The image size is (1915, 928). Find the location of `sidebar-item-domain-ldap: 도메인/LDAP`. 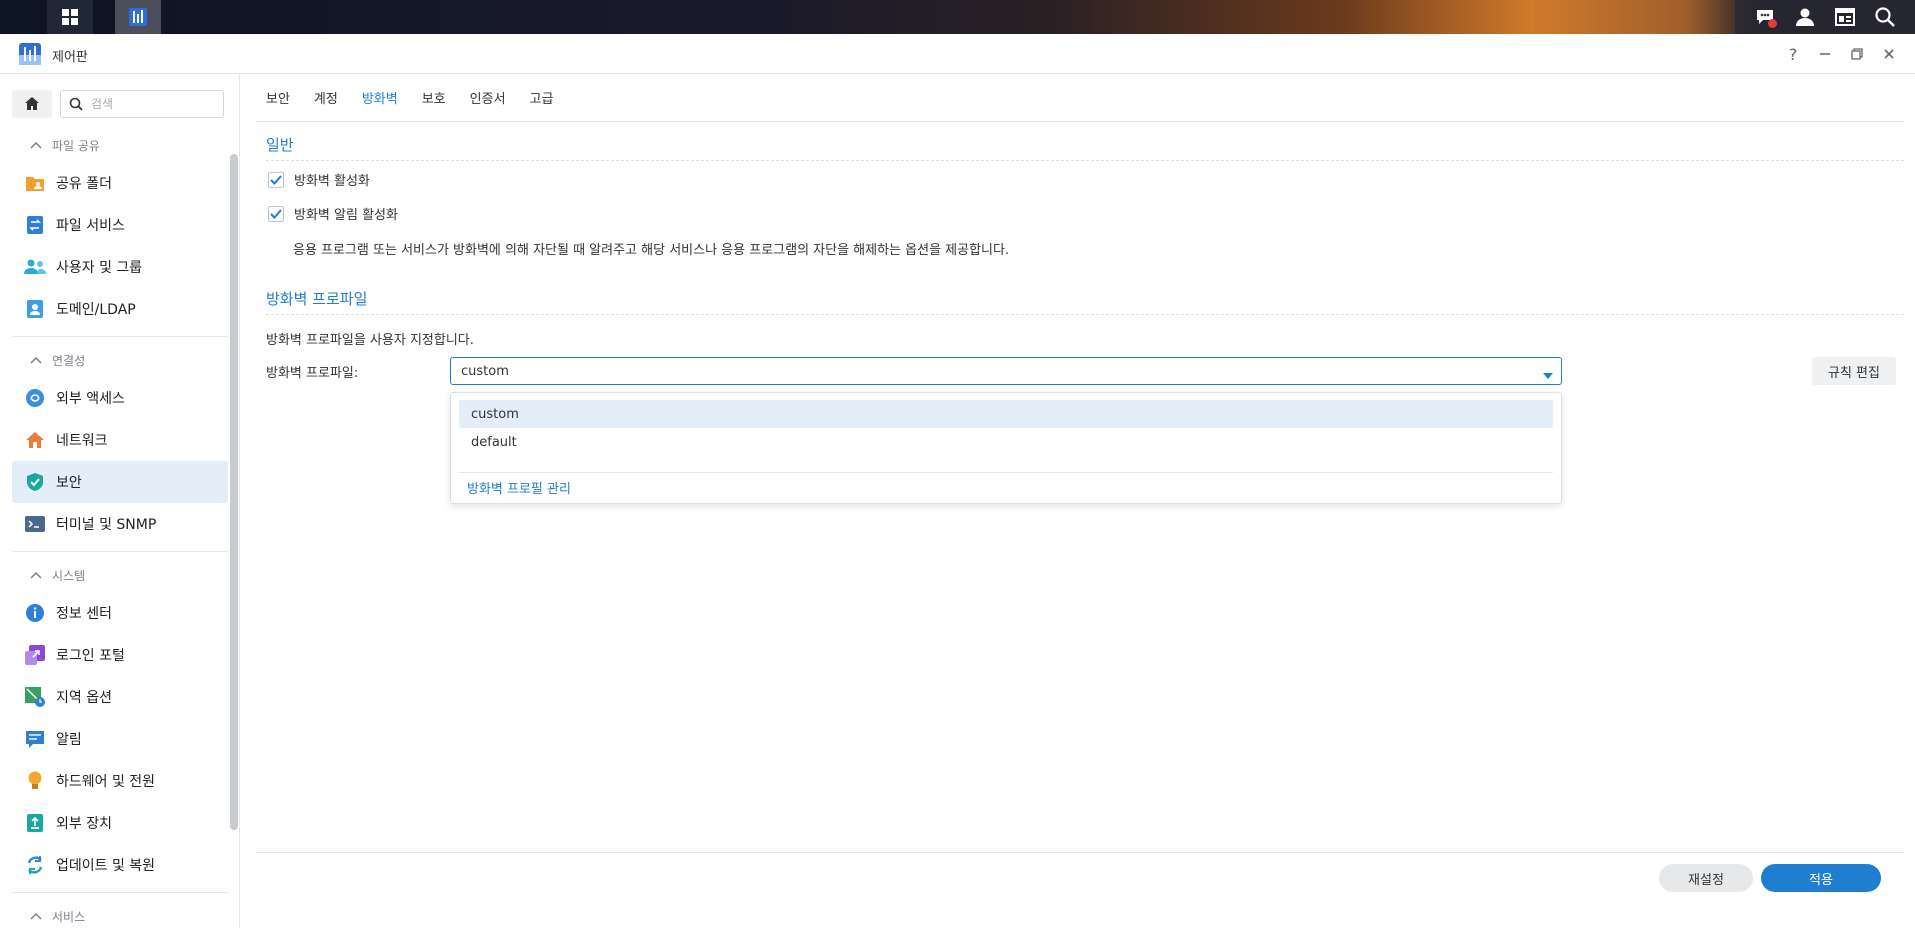

sidebar-item-domain-ldap: 도메인/LDAP is located at coordinates (120, 309).